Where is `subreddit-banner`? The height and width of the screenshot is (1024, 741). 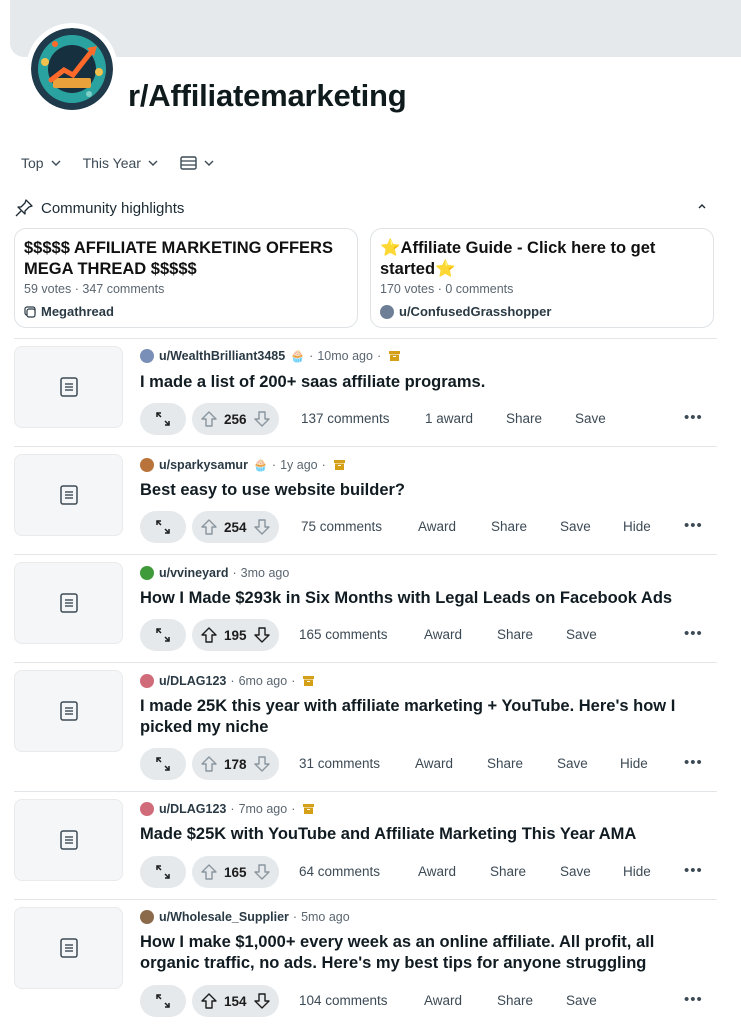 subreddit-banner is located at coordinates (375, 28).